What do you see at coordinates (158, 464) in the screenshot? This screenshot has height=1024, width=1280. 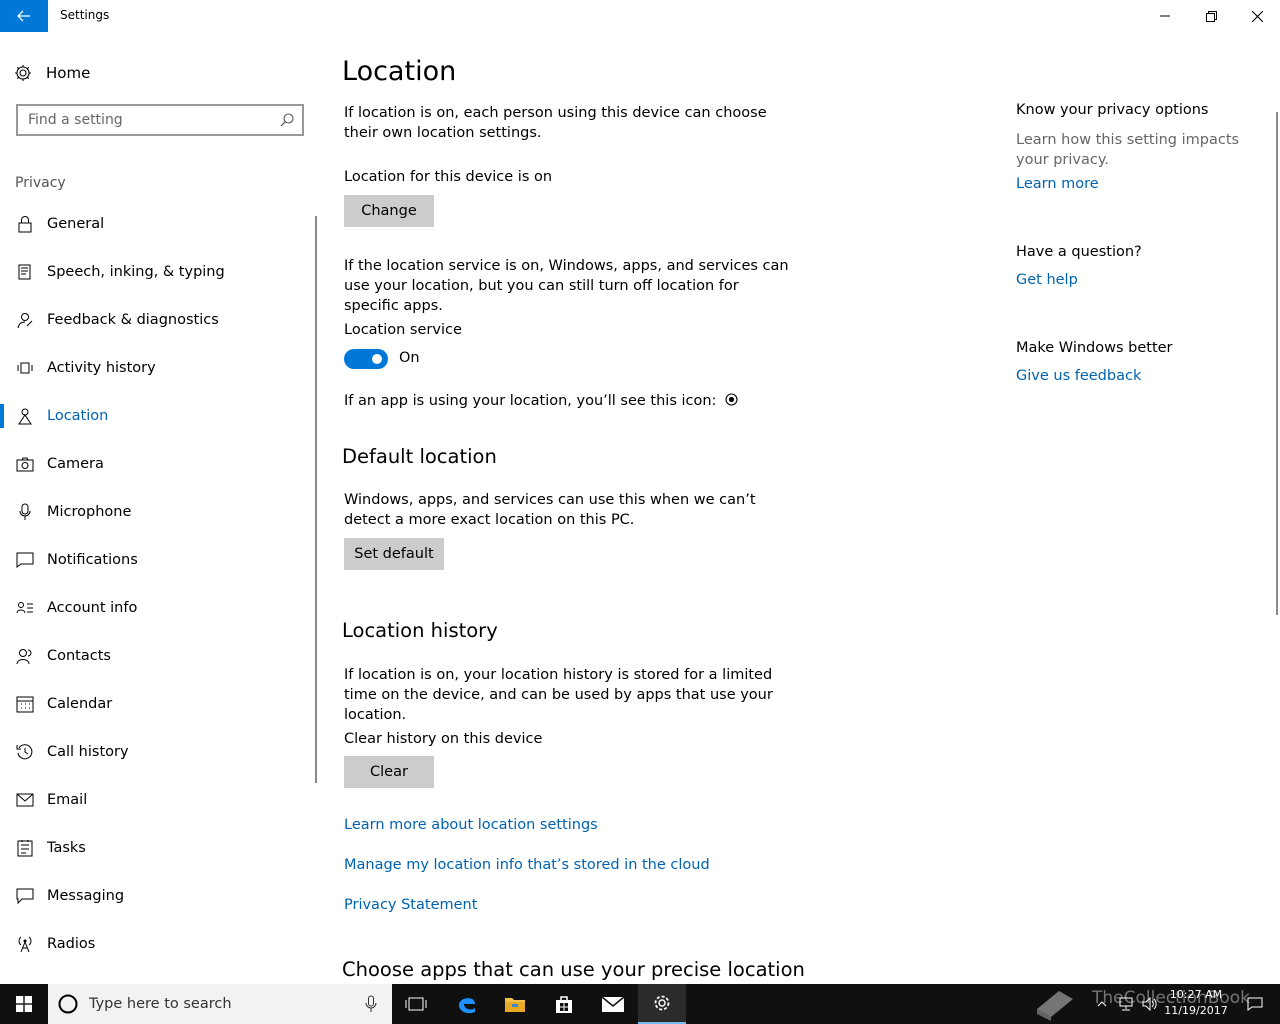 I see `sidebar-item-camera: Camera` at bounding box center [158, 464].